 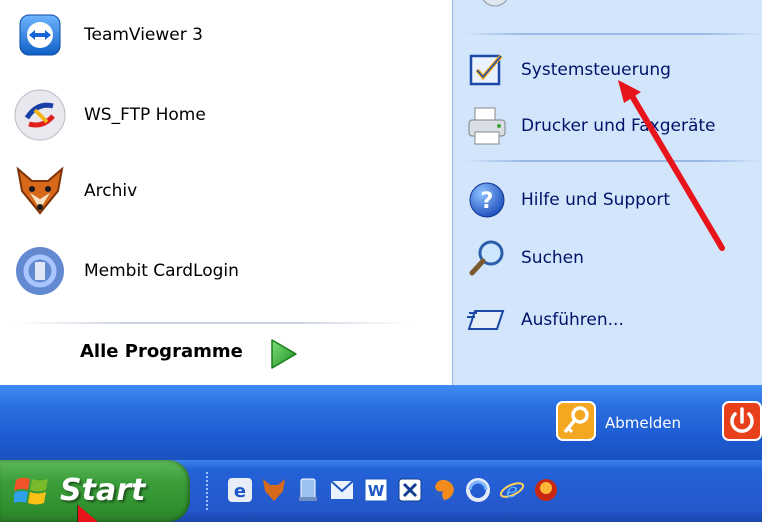 I want to click on outlook-icon, so click(x=342, y=490).